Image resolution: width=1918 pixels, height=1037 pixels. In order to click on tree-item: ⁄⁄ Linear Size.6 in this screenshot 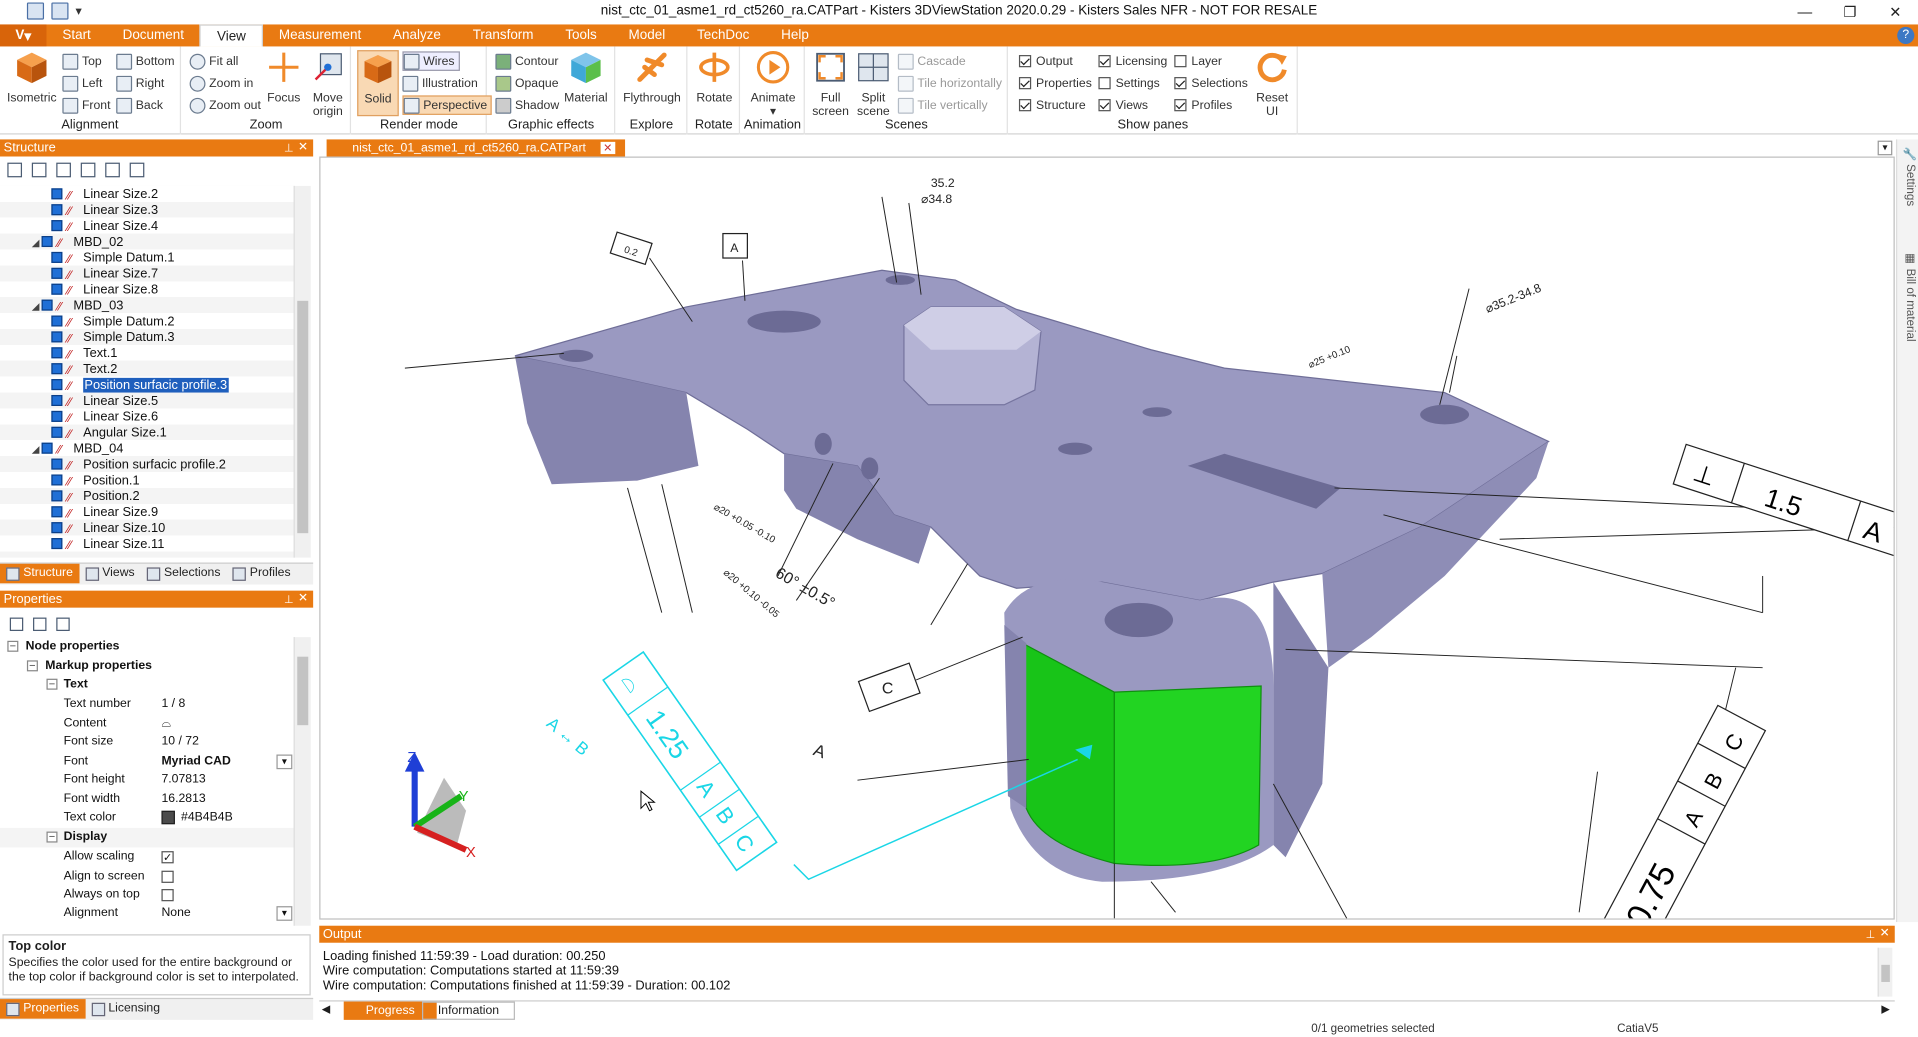, I will do `click(104, 418)`.